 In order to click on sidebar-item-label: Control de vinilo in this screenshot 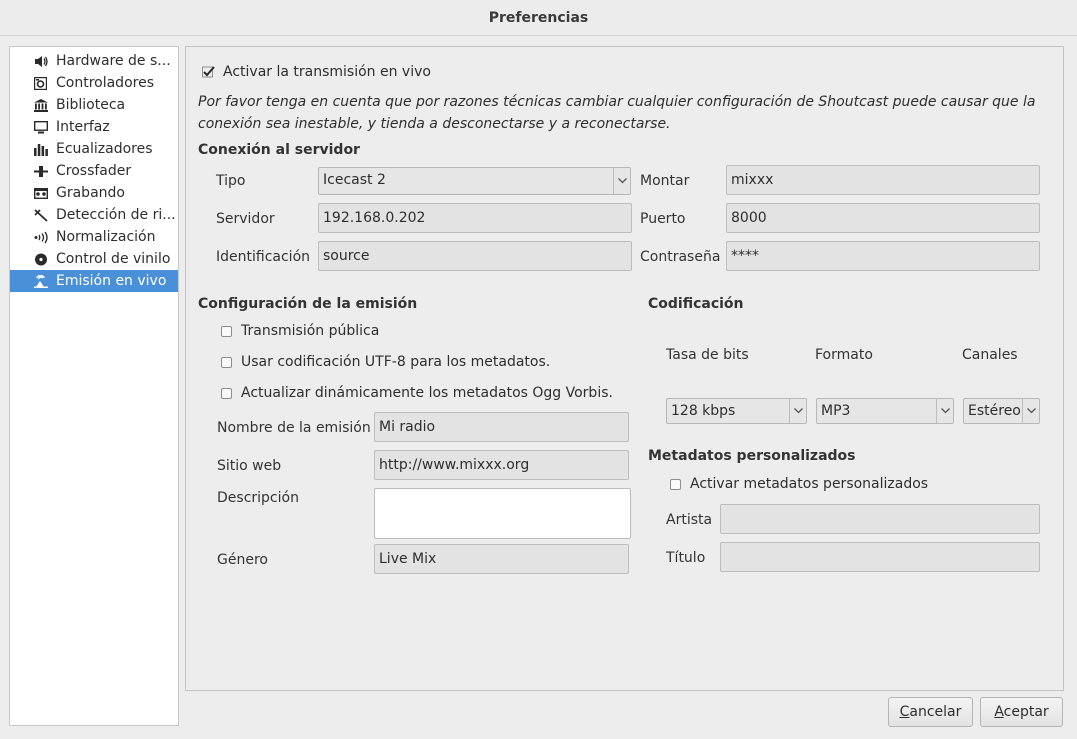, I will do `click(113, 259)`.